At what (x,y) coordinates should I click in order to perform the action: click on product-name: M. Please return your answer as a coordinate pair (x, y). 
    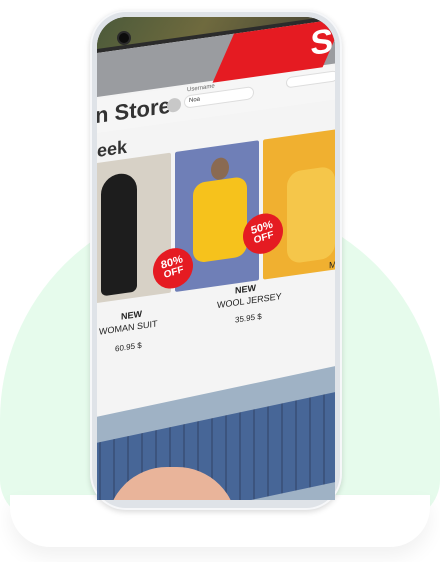
    Looking at the image, I should click on (332, 265).